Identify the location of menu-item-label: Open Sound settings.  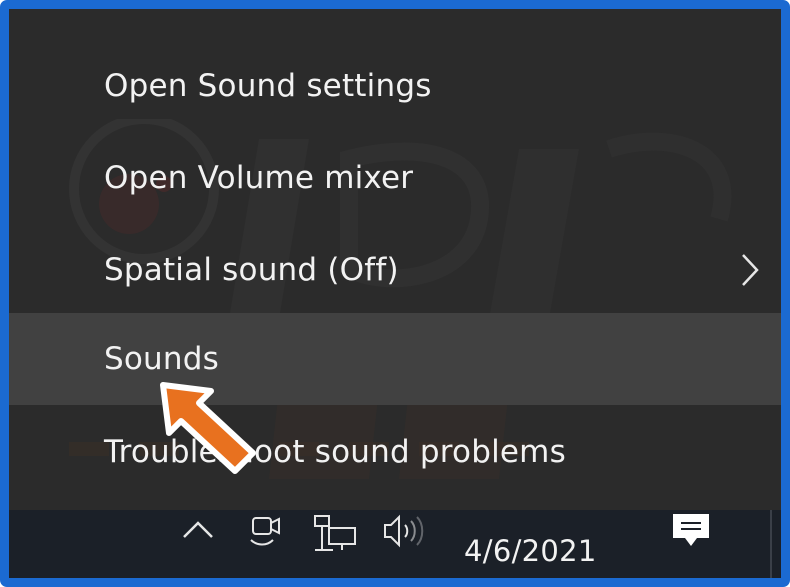
(268, 86).